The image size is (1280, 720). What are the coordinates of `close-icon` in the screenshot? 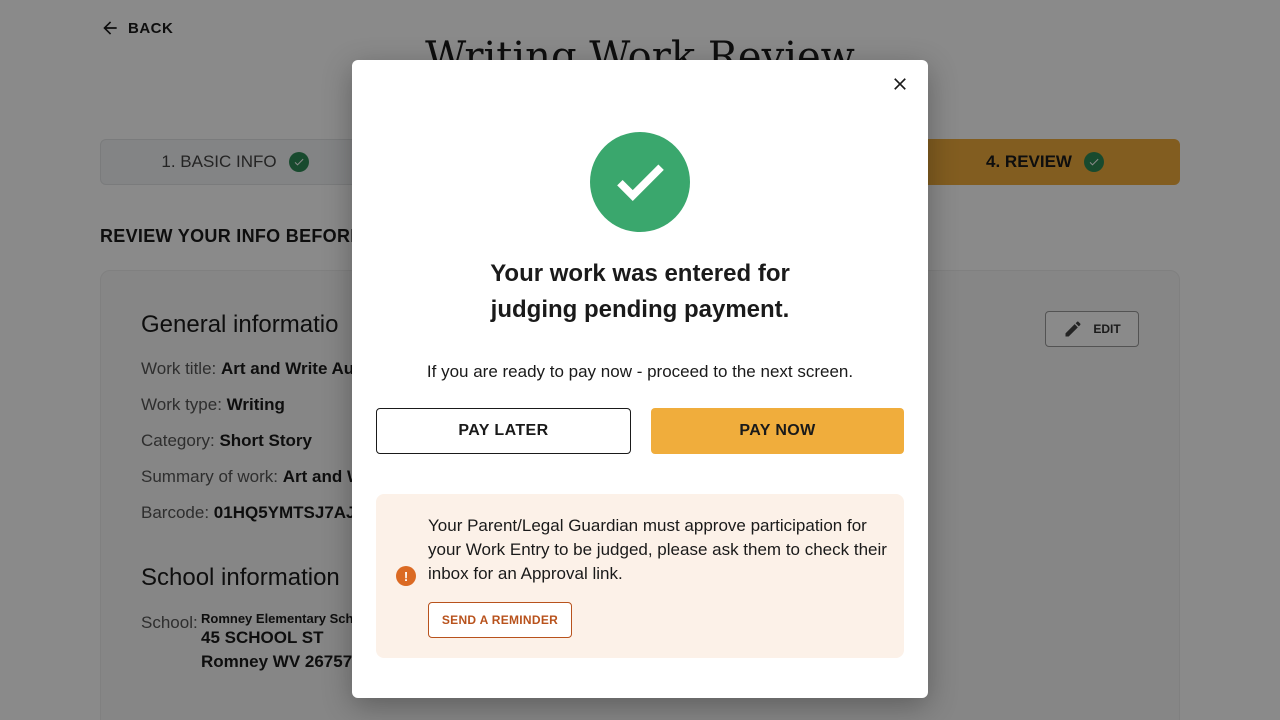 It's located at (900, 84).